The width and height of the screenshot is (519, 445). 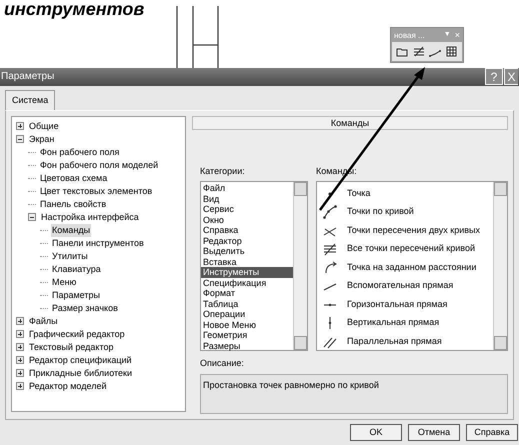 What do you see at coordinates (42, 139) in the screenshot?
I see `tree-item: Экран` at bounding box center [42, 139].